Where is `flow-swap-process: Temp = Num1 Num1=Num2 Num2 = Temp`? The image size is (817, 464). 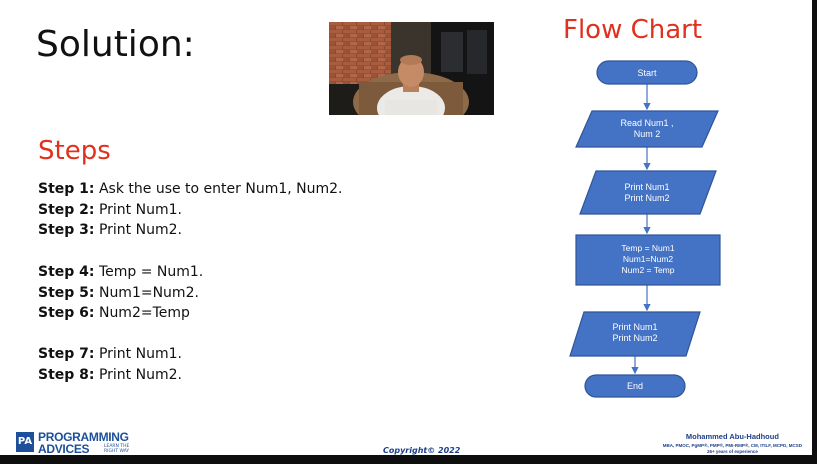 flow-swap-process: Temp = Num1 Num1=Num2 Num2 = Temp is located at coordinates (648, 260).